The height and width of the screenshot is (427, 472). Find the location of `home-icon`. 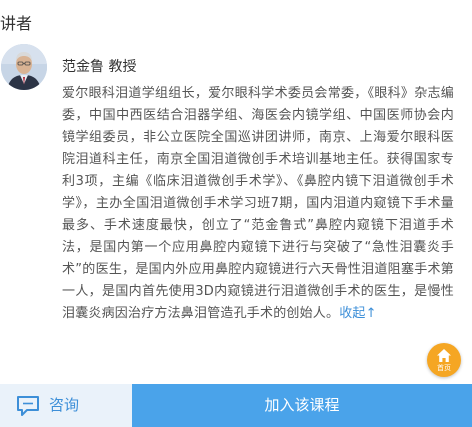

home-icon is located at coordinates (444, 355).